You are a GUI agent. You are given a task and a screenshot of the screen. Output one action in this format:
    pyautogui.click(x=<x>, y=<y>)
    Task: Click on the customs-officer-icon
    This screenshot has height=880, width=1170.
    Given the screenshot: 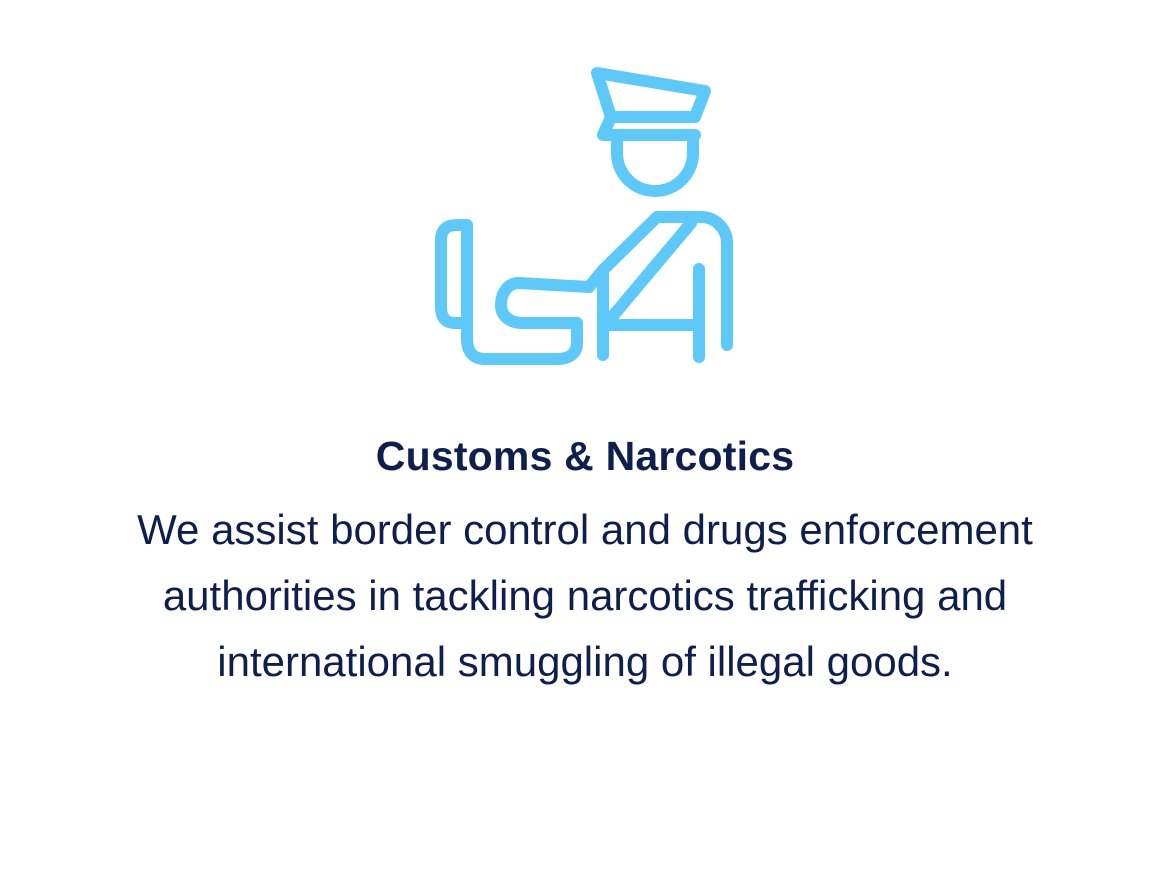 What is the action you would take?
    pyautogui.click(x=585, y=212)
    